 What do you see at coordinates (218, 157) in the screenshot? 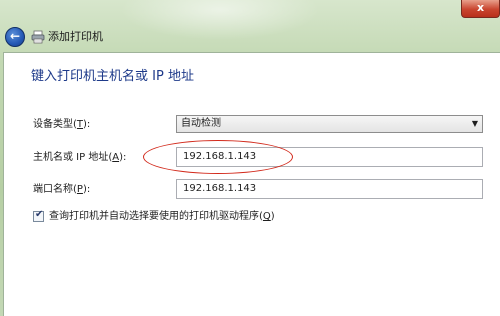
I see `highlight-annotation` at bounding box center [218, 157].